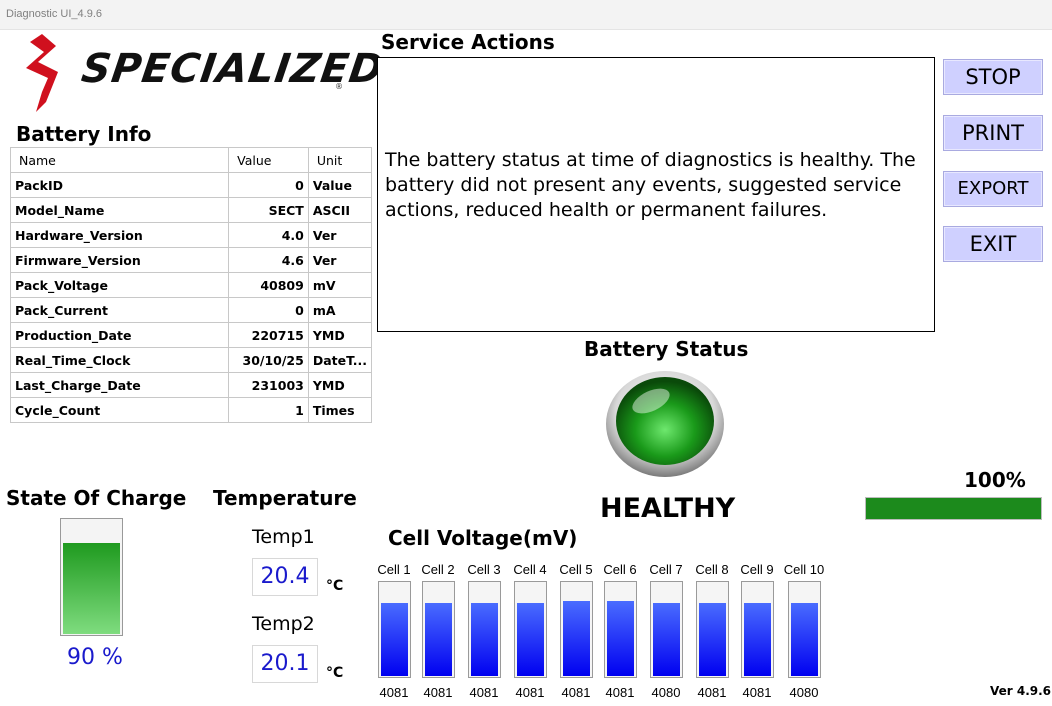 The width and height of the screenshot is (1052, 706). What do you see at coordinates (526, 15) in the screenshot?
I see `window-titlebar: Diagnostic UI_4.9.6` at bounding box center [526, 15].